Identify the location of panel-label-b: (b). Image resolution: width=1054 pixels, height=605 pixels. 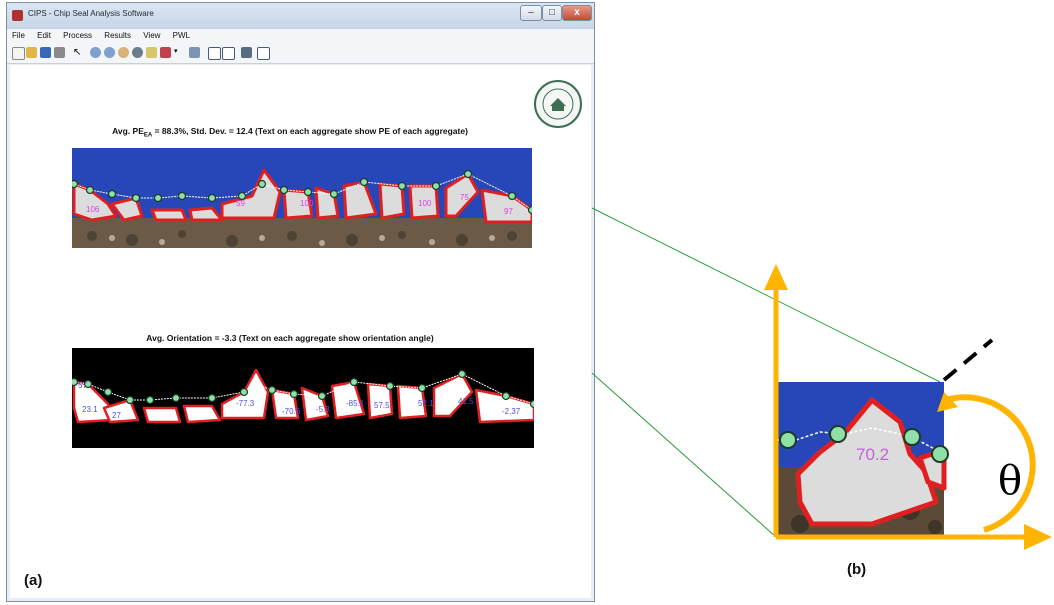
(857, 569).